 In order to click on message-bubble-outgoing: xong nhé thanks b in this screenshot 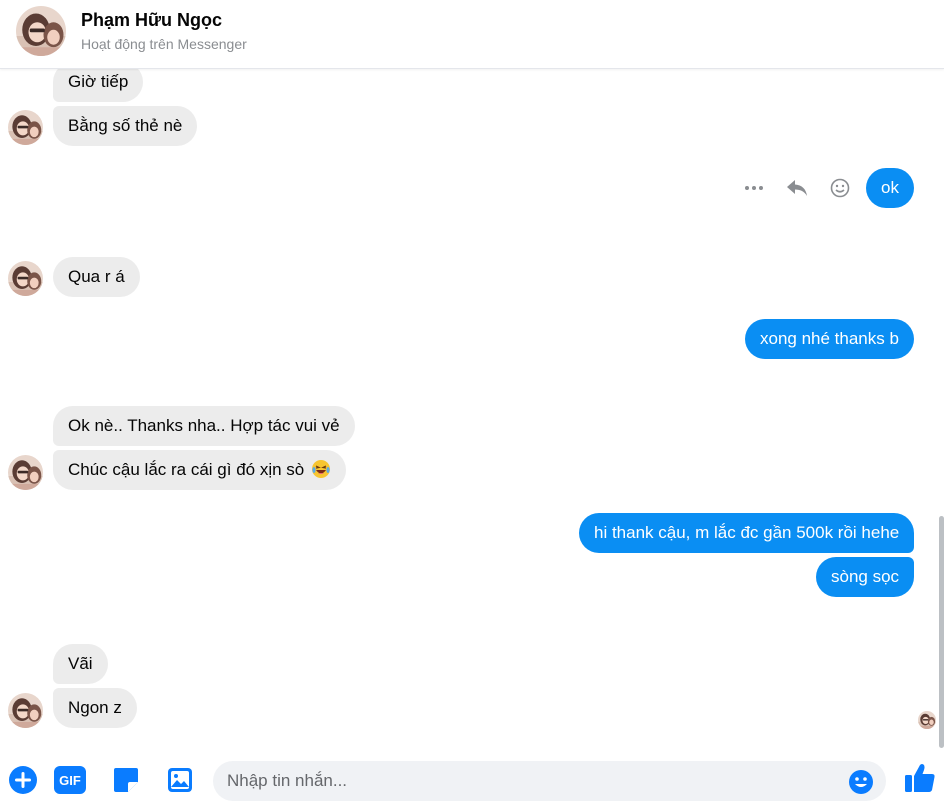, I will do `click(829, 339)`.